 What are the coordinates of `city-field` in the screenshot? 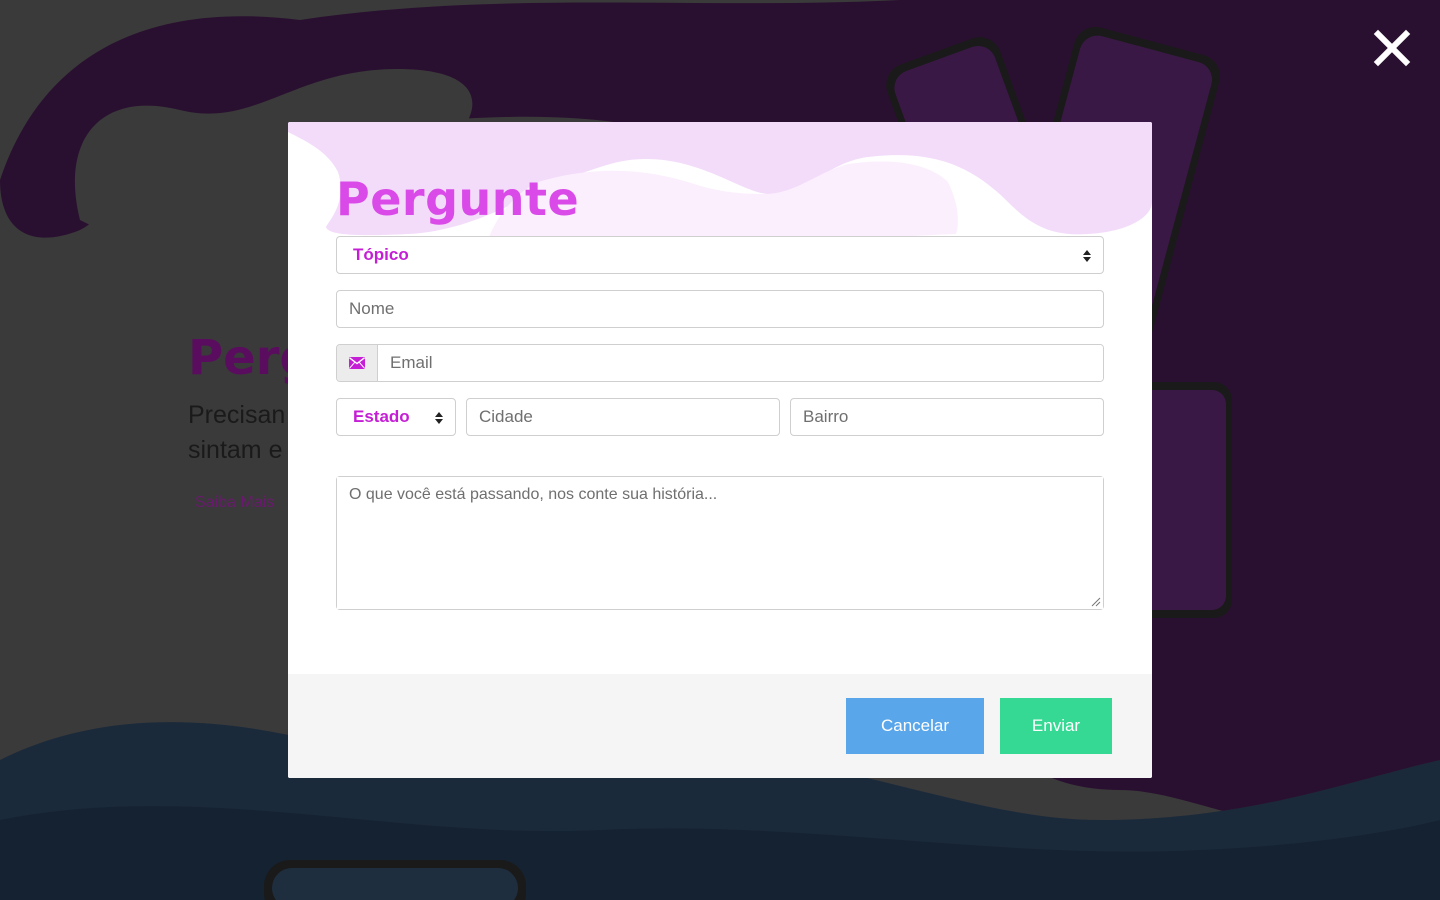 It's located at (623, 417).